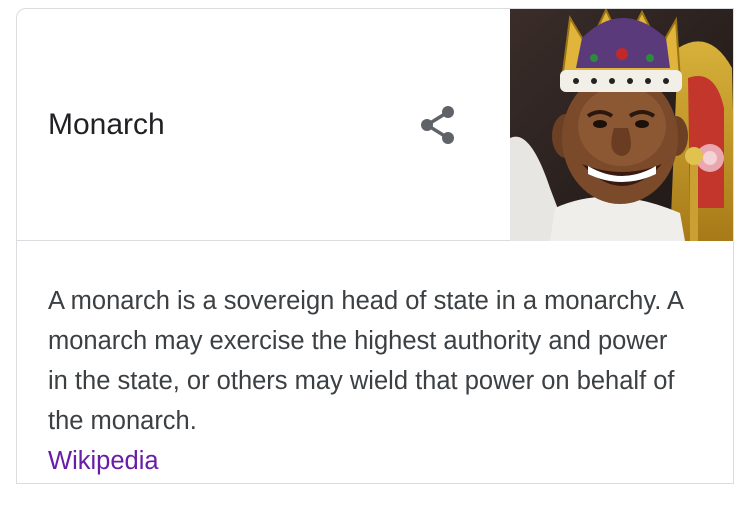  I want to click on wikipedia-link: Wikipedia, so click(368, 461).